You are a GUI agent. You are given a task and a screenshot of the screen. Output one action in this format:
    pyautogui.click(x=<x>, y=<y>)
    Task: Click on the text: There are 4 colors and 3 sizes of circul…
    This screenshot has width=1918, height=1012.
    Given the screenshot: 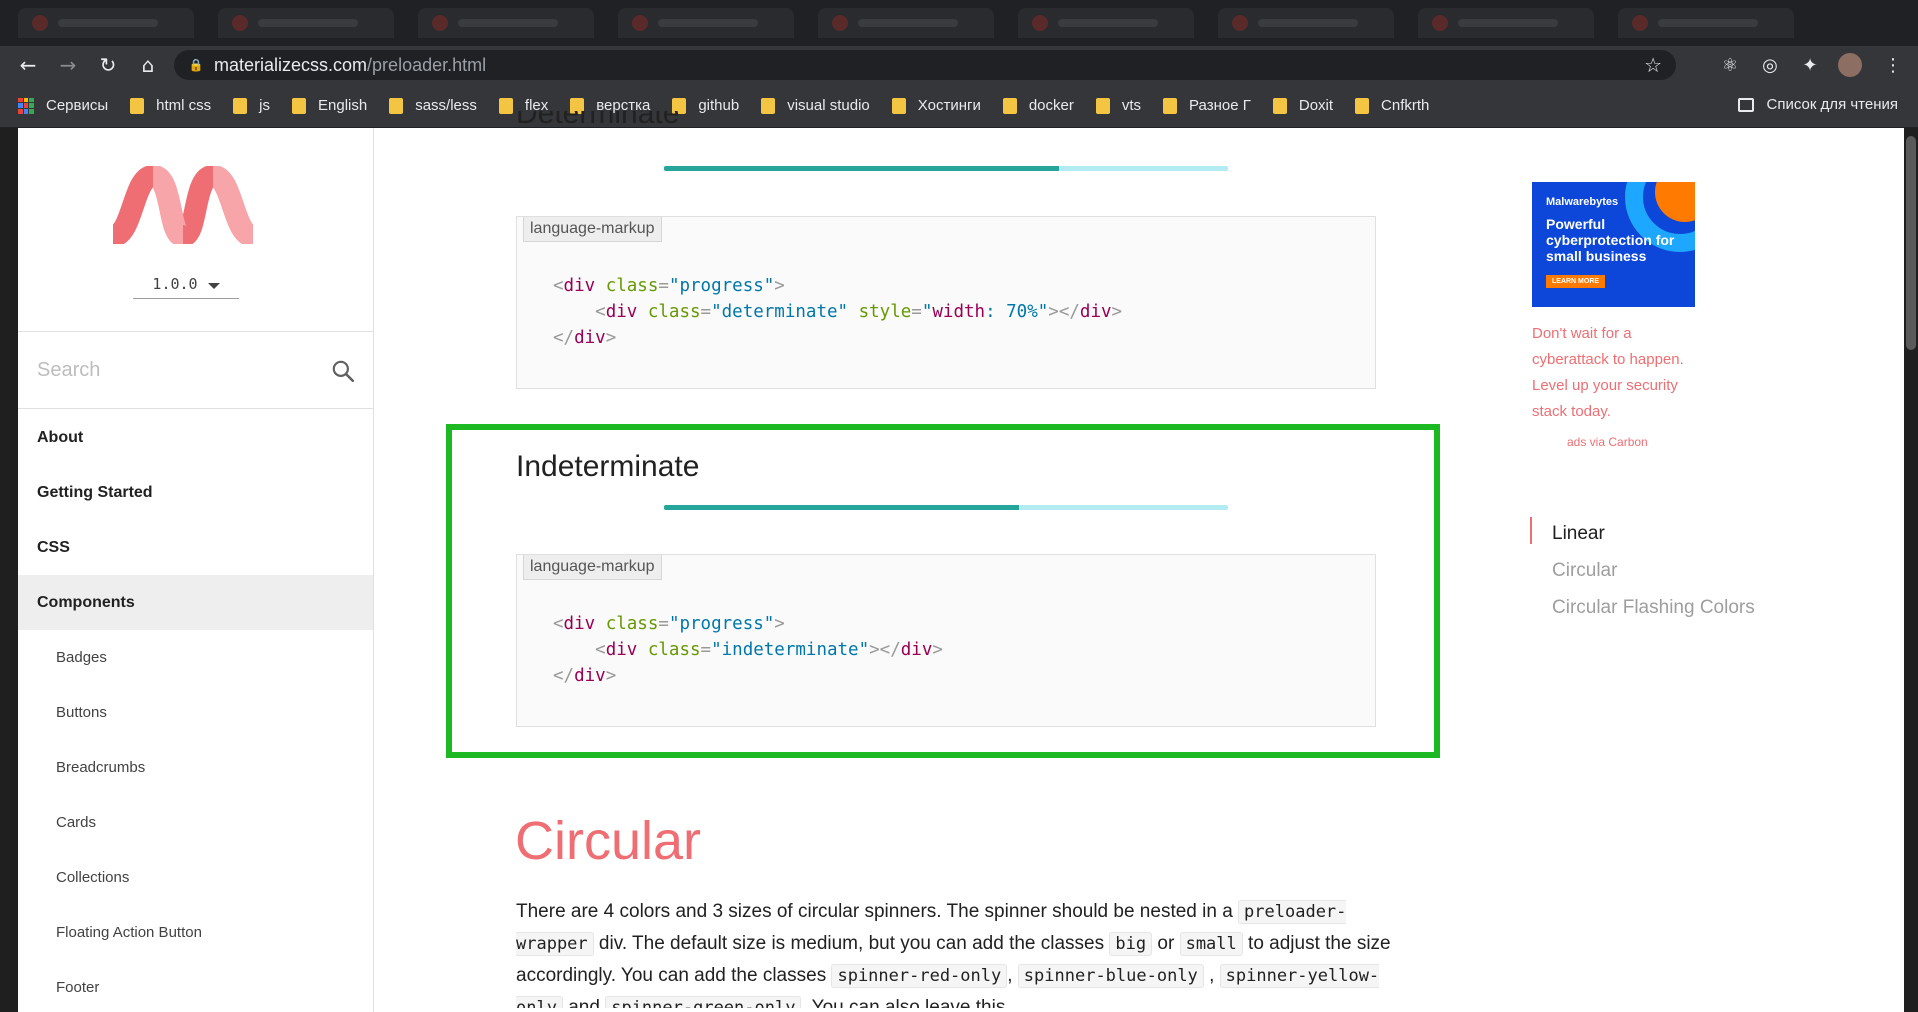 What is the action you would take?
    pyautogui.click(x=877, y=911)
    